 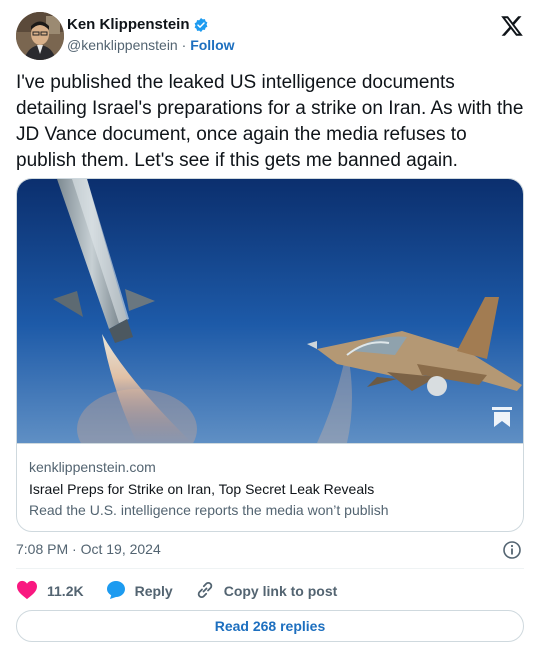 I want to click on verified-badge-icon, so click(x=201, y=25).